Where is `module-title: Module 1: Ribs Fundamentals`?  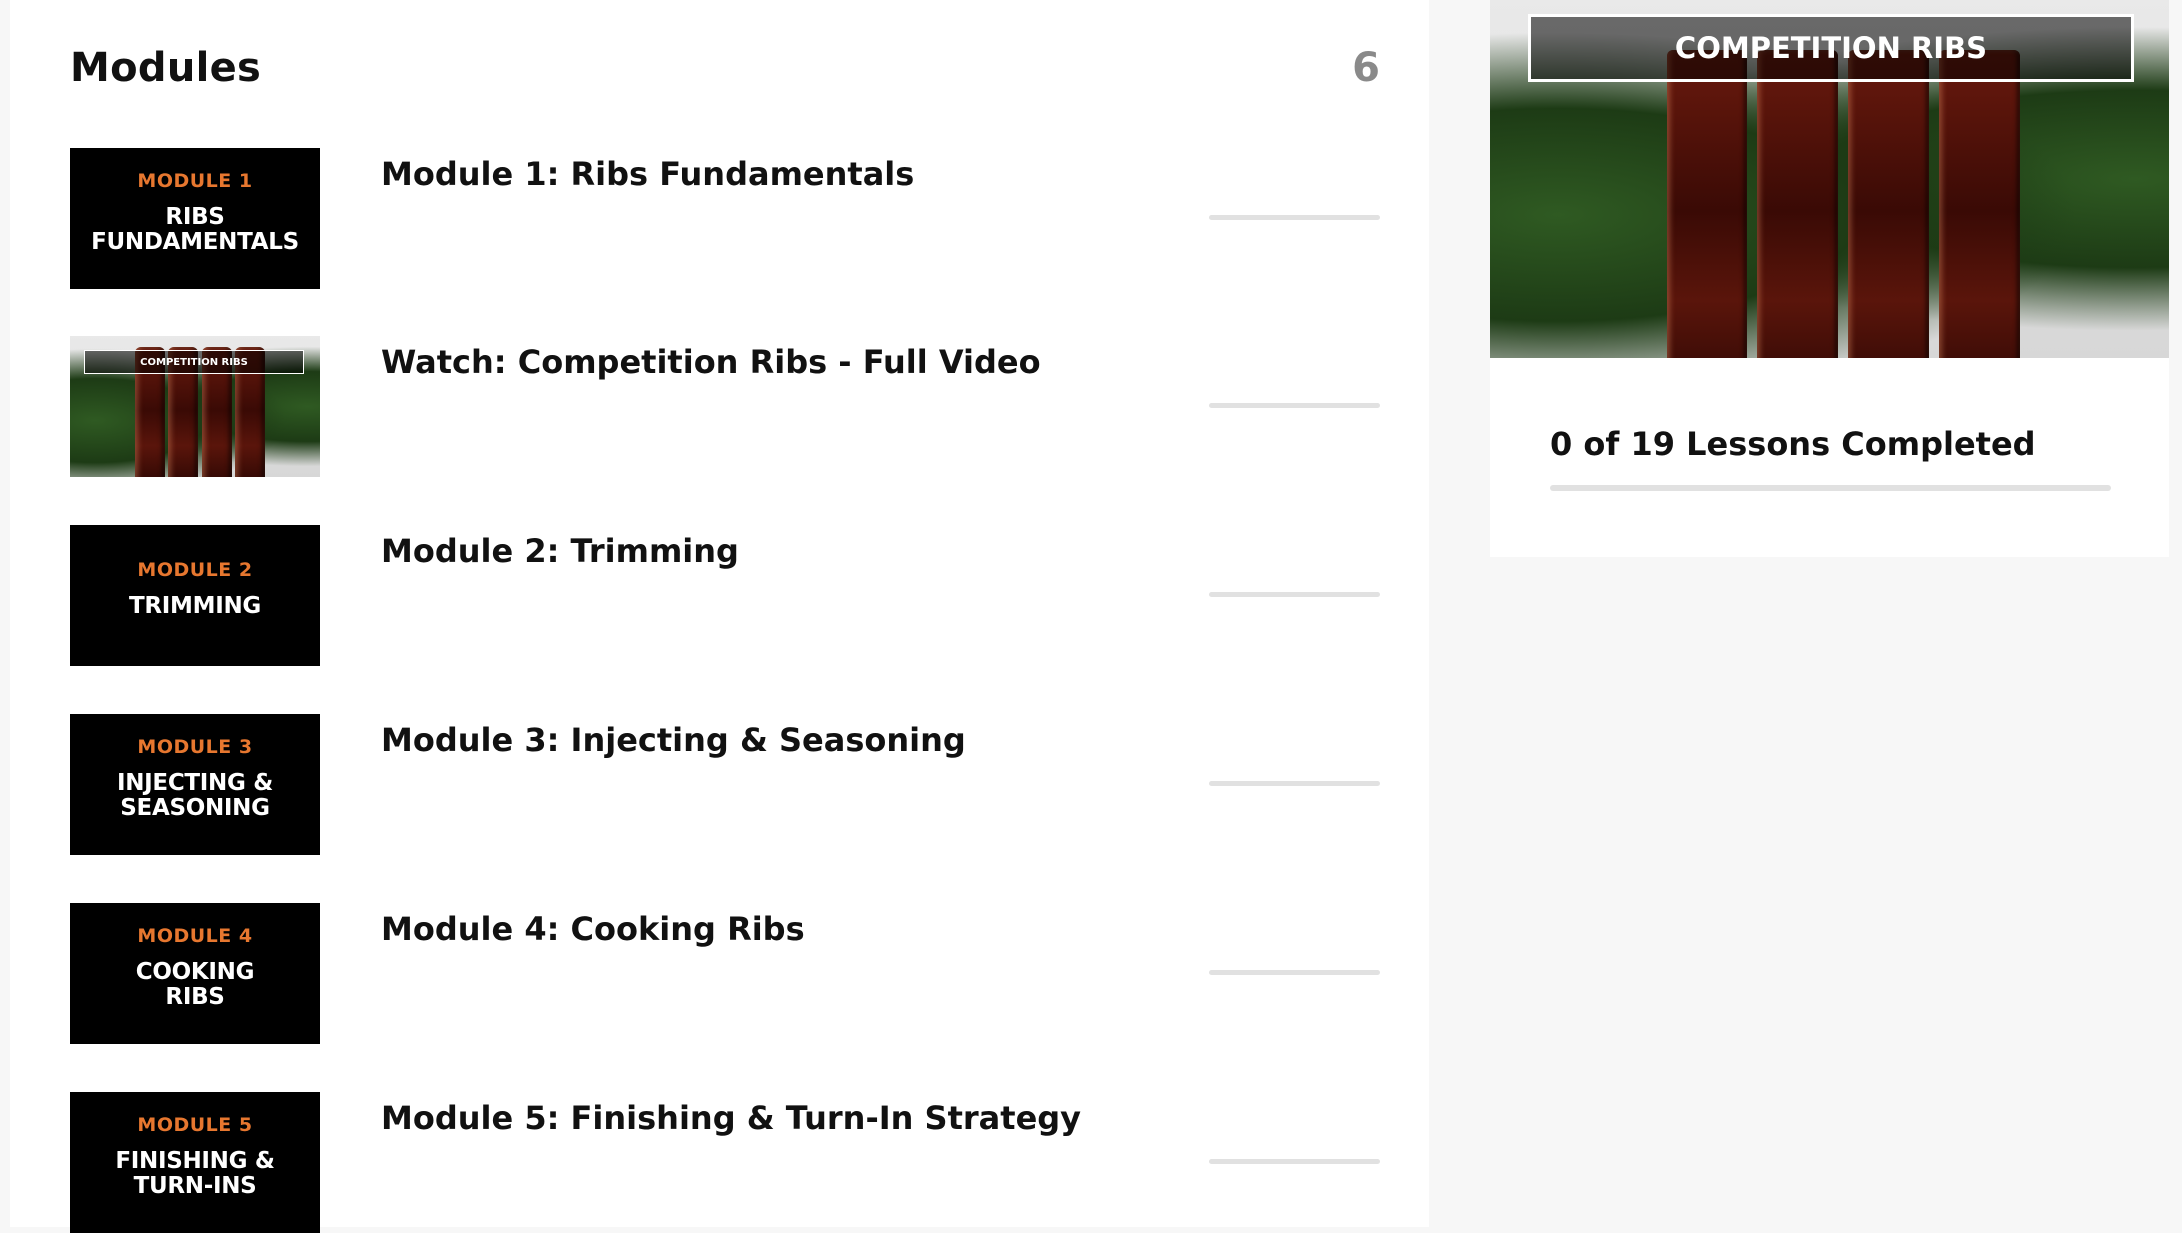
module-title: Module 1: Ribs Fundamentals is located at coordinates (647, 174).